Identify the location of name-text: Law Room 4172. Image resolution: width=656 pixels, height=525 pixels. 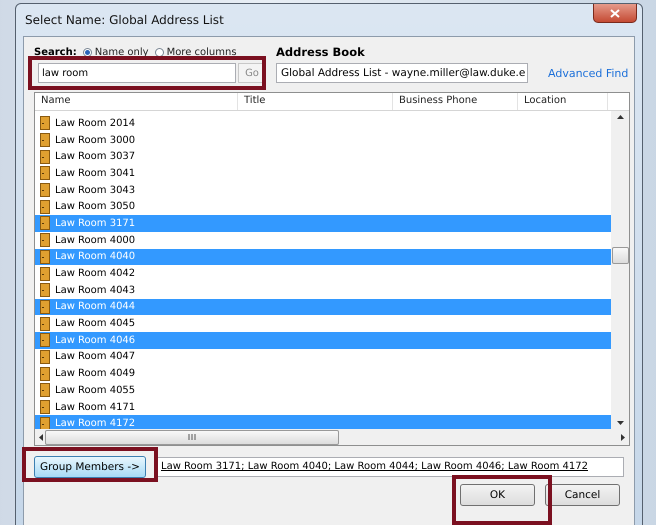
(95, 424).